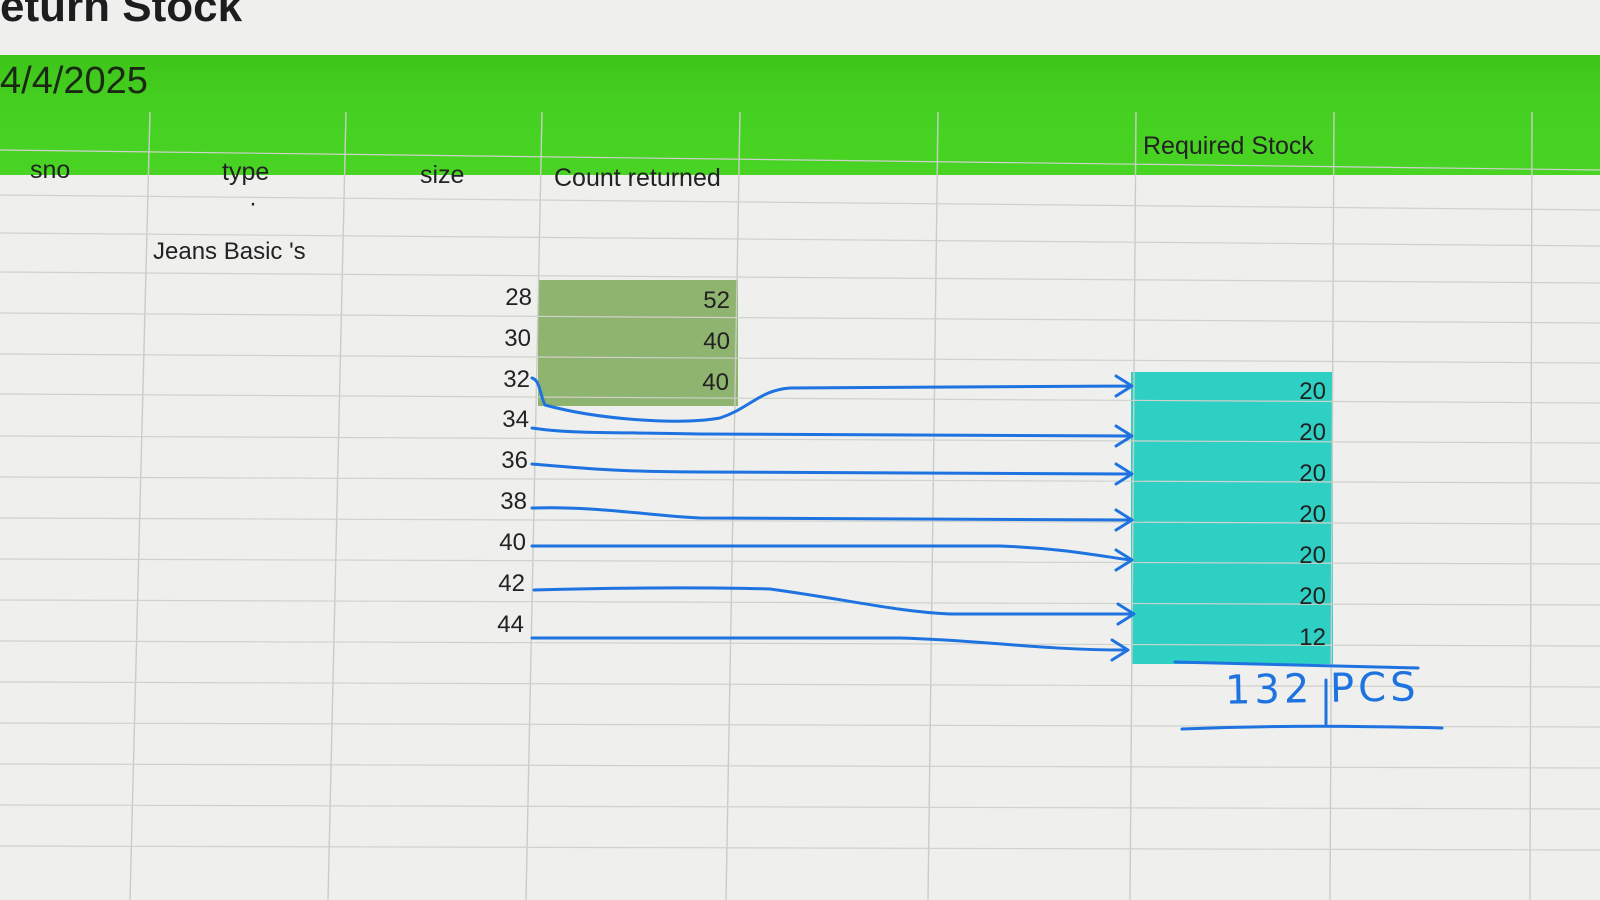 The height and width of the screenshot is (900, 1600). What do you see at coordinates (1322, 689) in the screenshot?
I see `handwritten-total: 132 PCS` at bounding box center [1322, 689].